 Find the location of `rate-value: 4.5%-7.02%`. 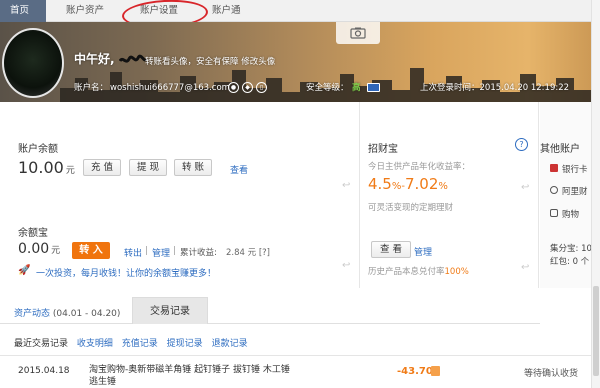

rate-value: 4.5%-7.02% is located at coordinates (408, 184).